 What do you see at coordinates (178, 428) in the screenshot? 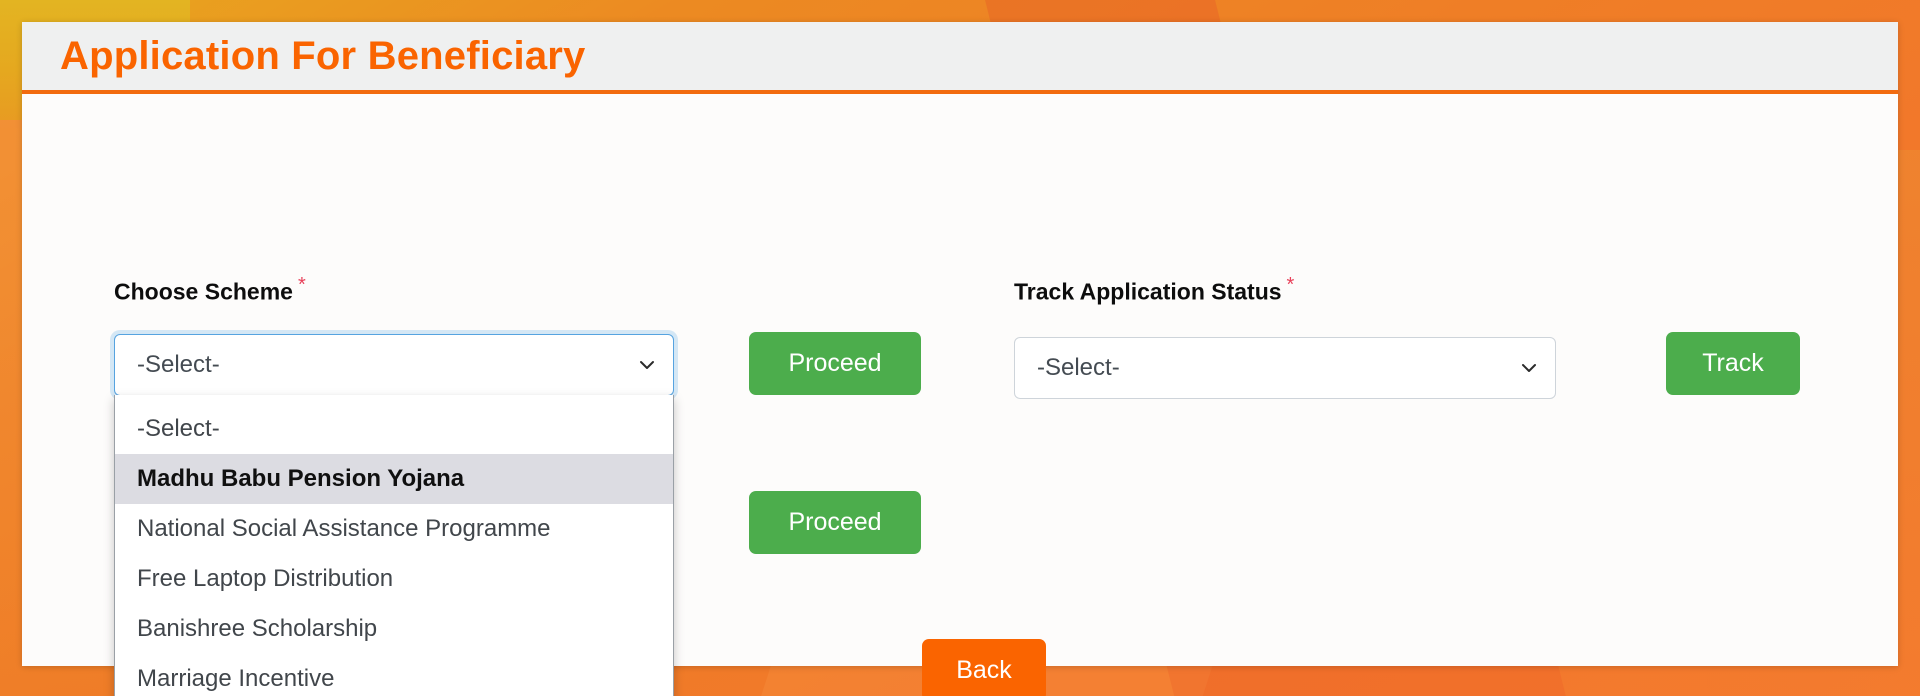
I see `dropdown-option-label: -Select-` at bounding box center [178, 428].